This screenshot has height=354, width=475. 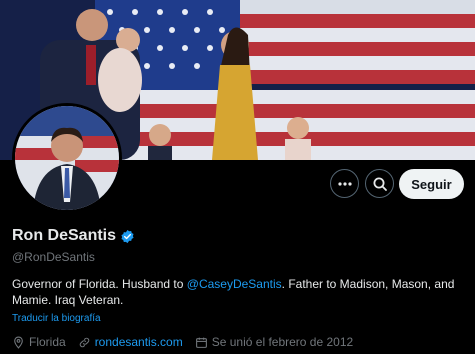 I want to click on location-text: Florida, so click(x=47, y=342).